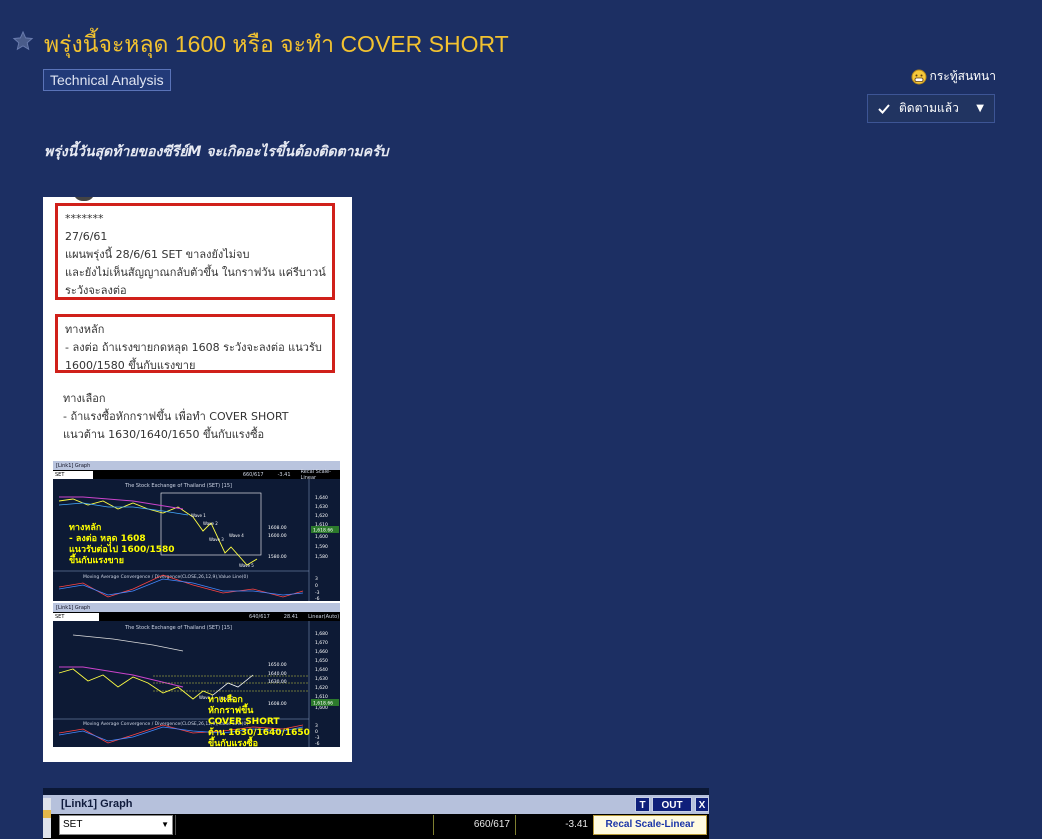 This screenshot has height=839, width=1042. I want to click on graph-out-button: OUT, so click(672, 804).